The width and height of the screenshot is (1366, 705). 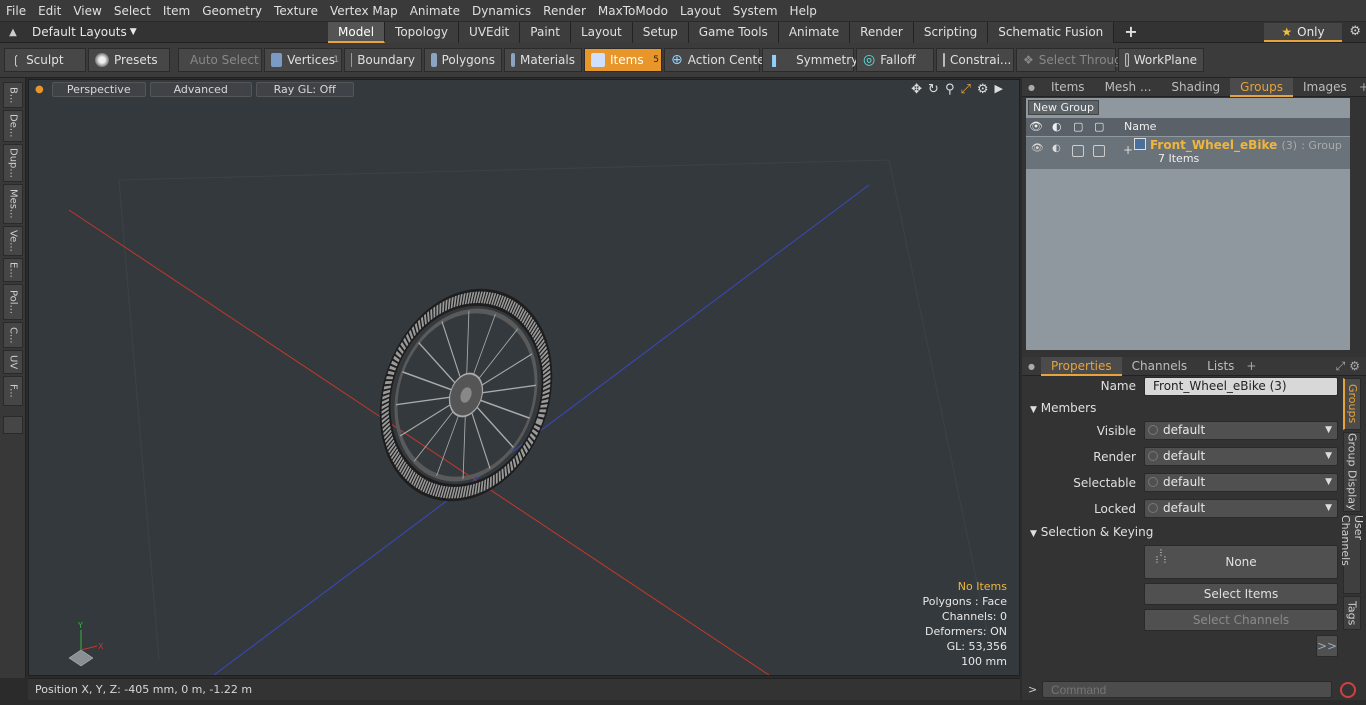 I want to click on tab-properties: Properties, so click(x=1081, y=366).